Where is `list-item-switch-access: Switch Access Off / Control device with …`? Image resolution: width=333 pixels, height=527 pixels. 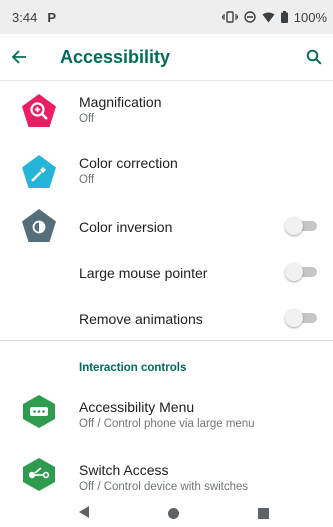 list-item-switch-access: Switch Access Off / Control device with … is located at coordinates (166, 474).